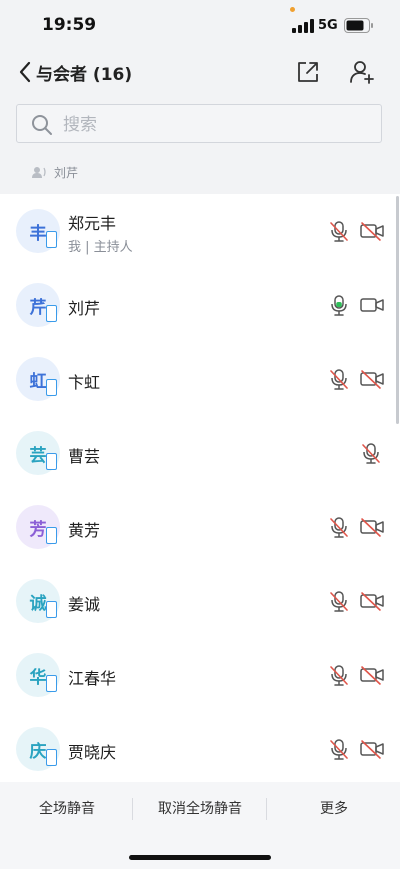 The image size is (400, 869). What do you see at coordinates (200, 379) in the screenshot?
I see `participant-row: 虹卞虹` at bounding box center [200, 379].